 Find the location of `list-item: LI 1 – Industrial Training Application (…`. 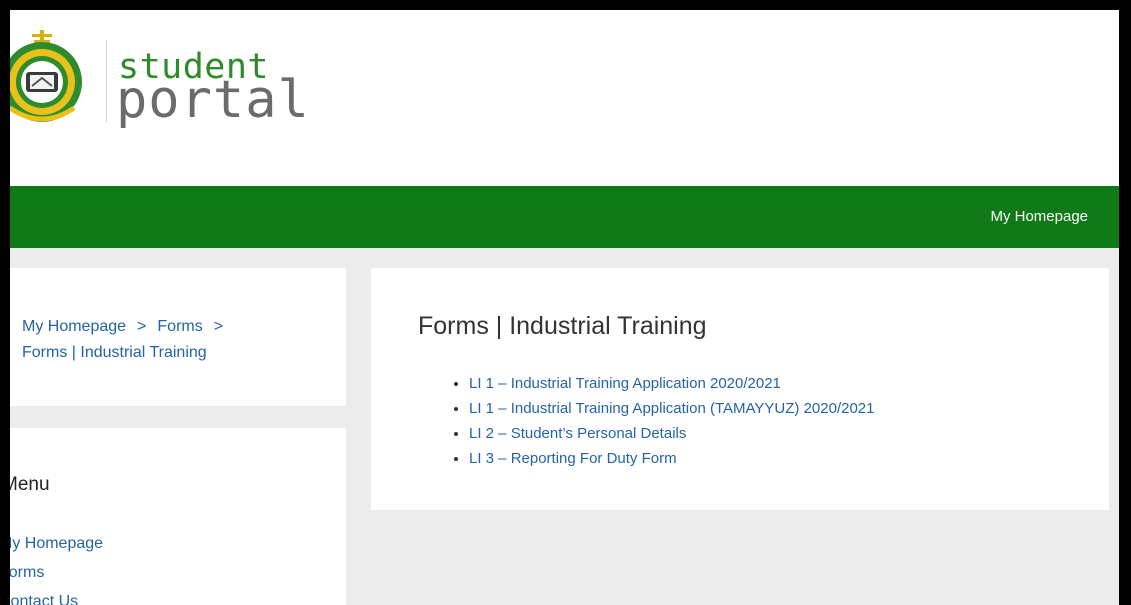

list-item: LI 1 – Industrial Training Application (… is located at coordinates (672, 408).